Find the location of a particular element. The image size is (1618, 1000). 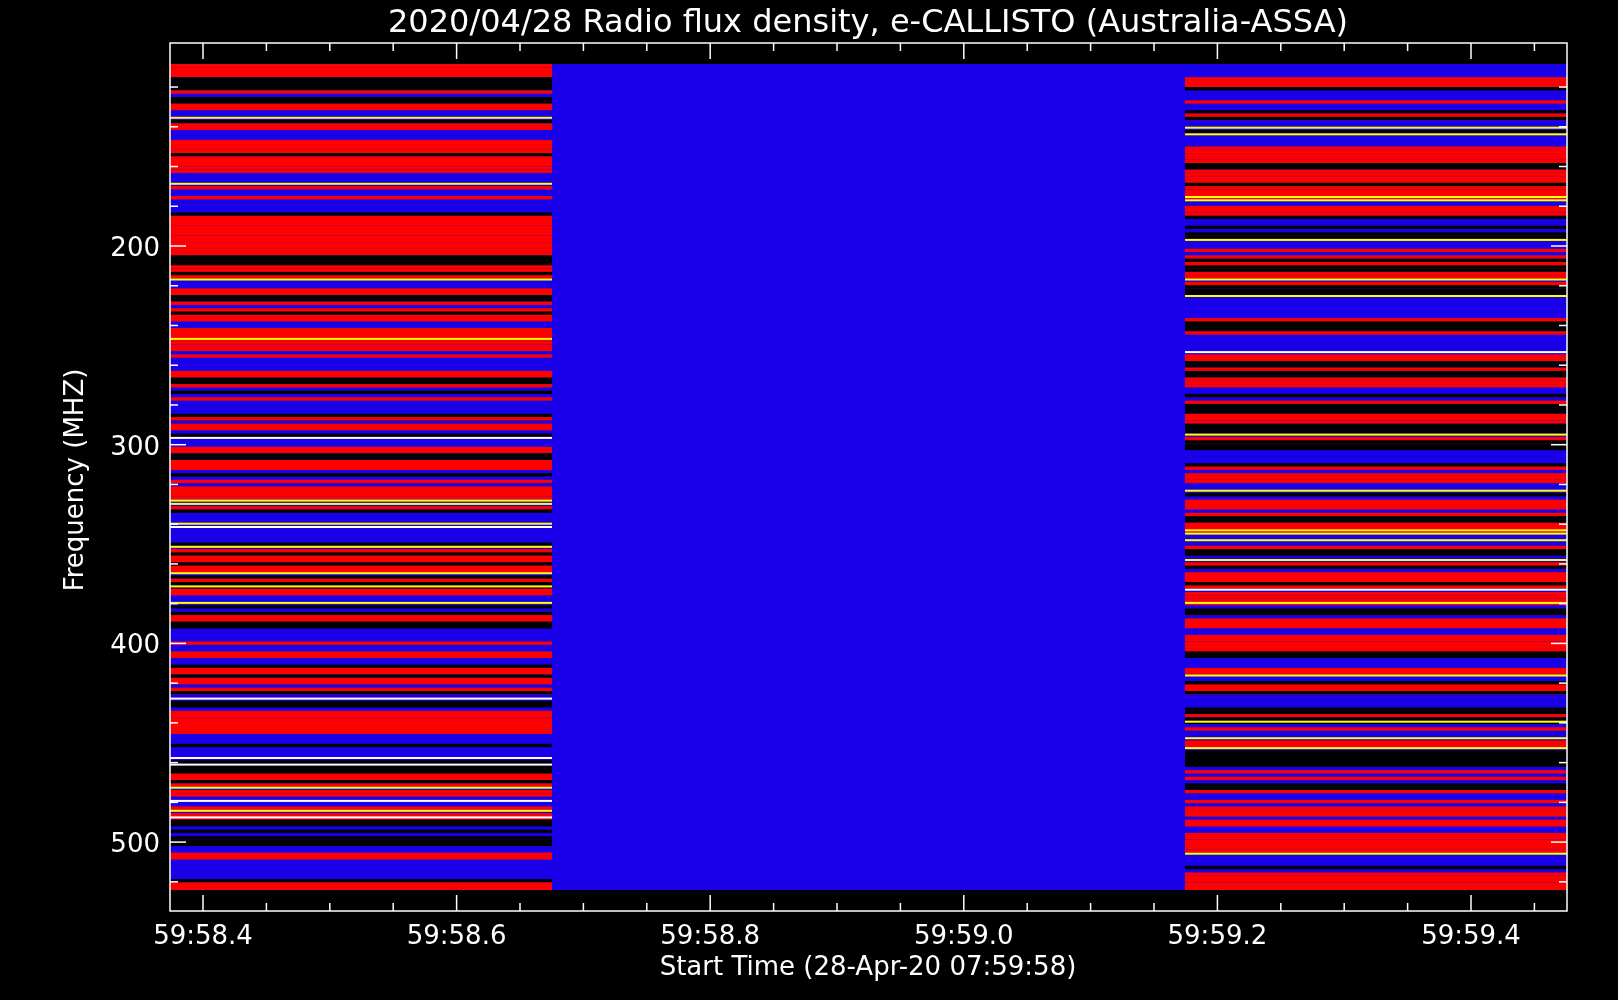

x-tick-label: 59:58.8 is located at coordinates (710, 935).